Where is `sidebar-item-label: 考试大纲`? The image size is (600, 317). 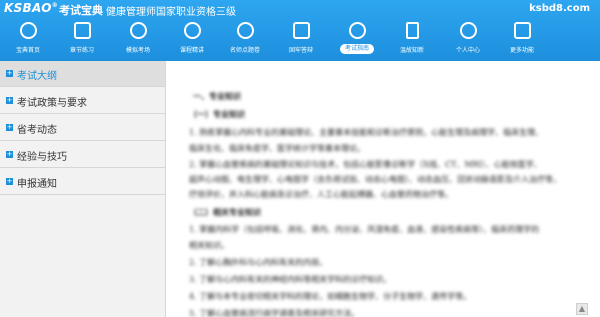 sidebar-item-label: 考试大纲 is located at coordinates (37, 76).